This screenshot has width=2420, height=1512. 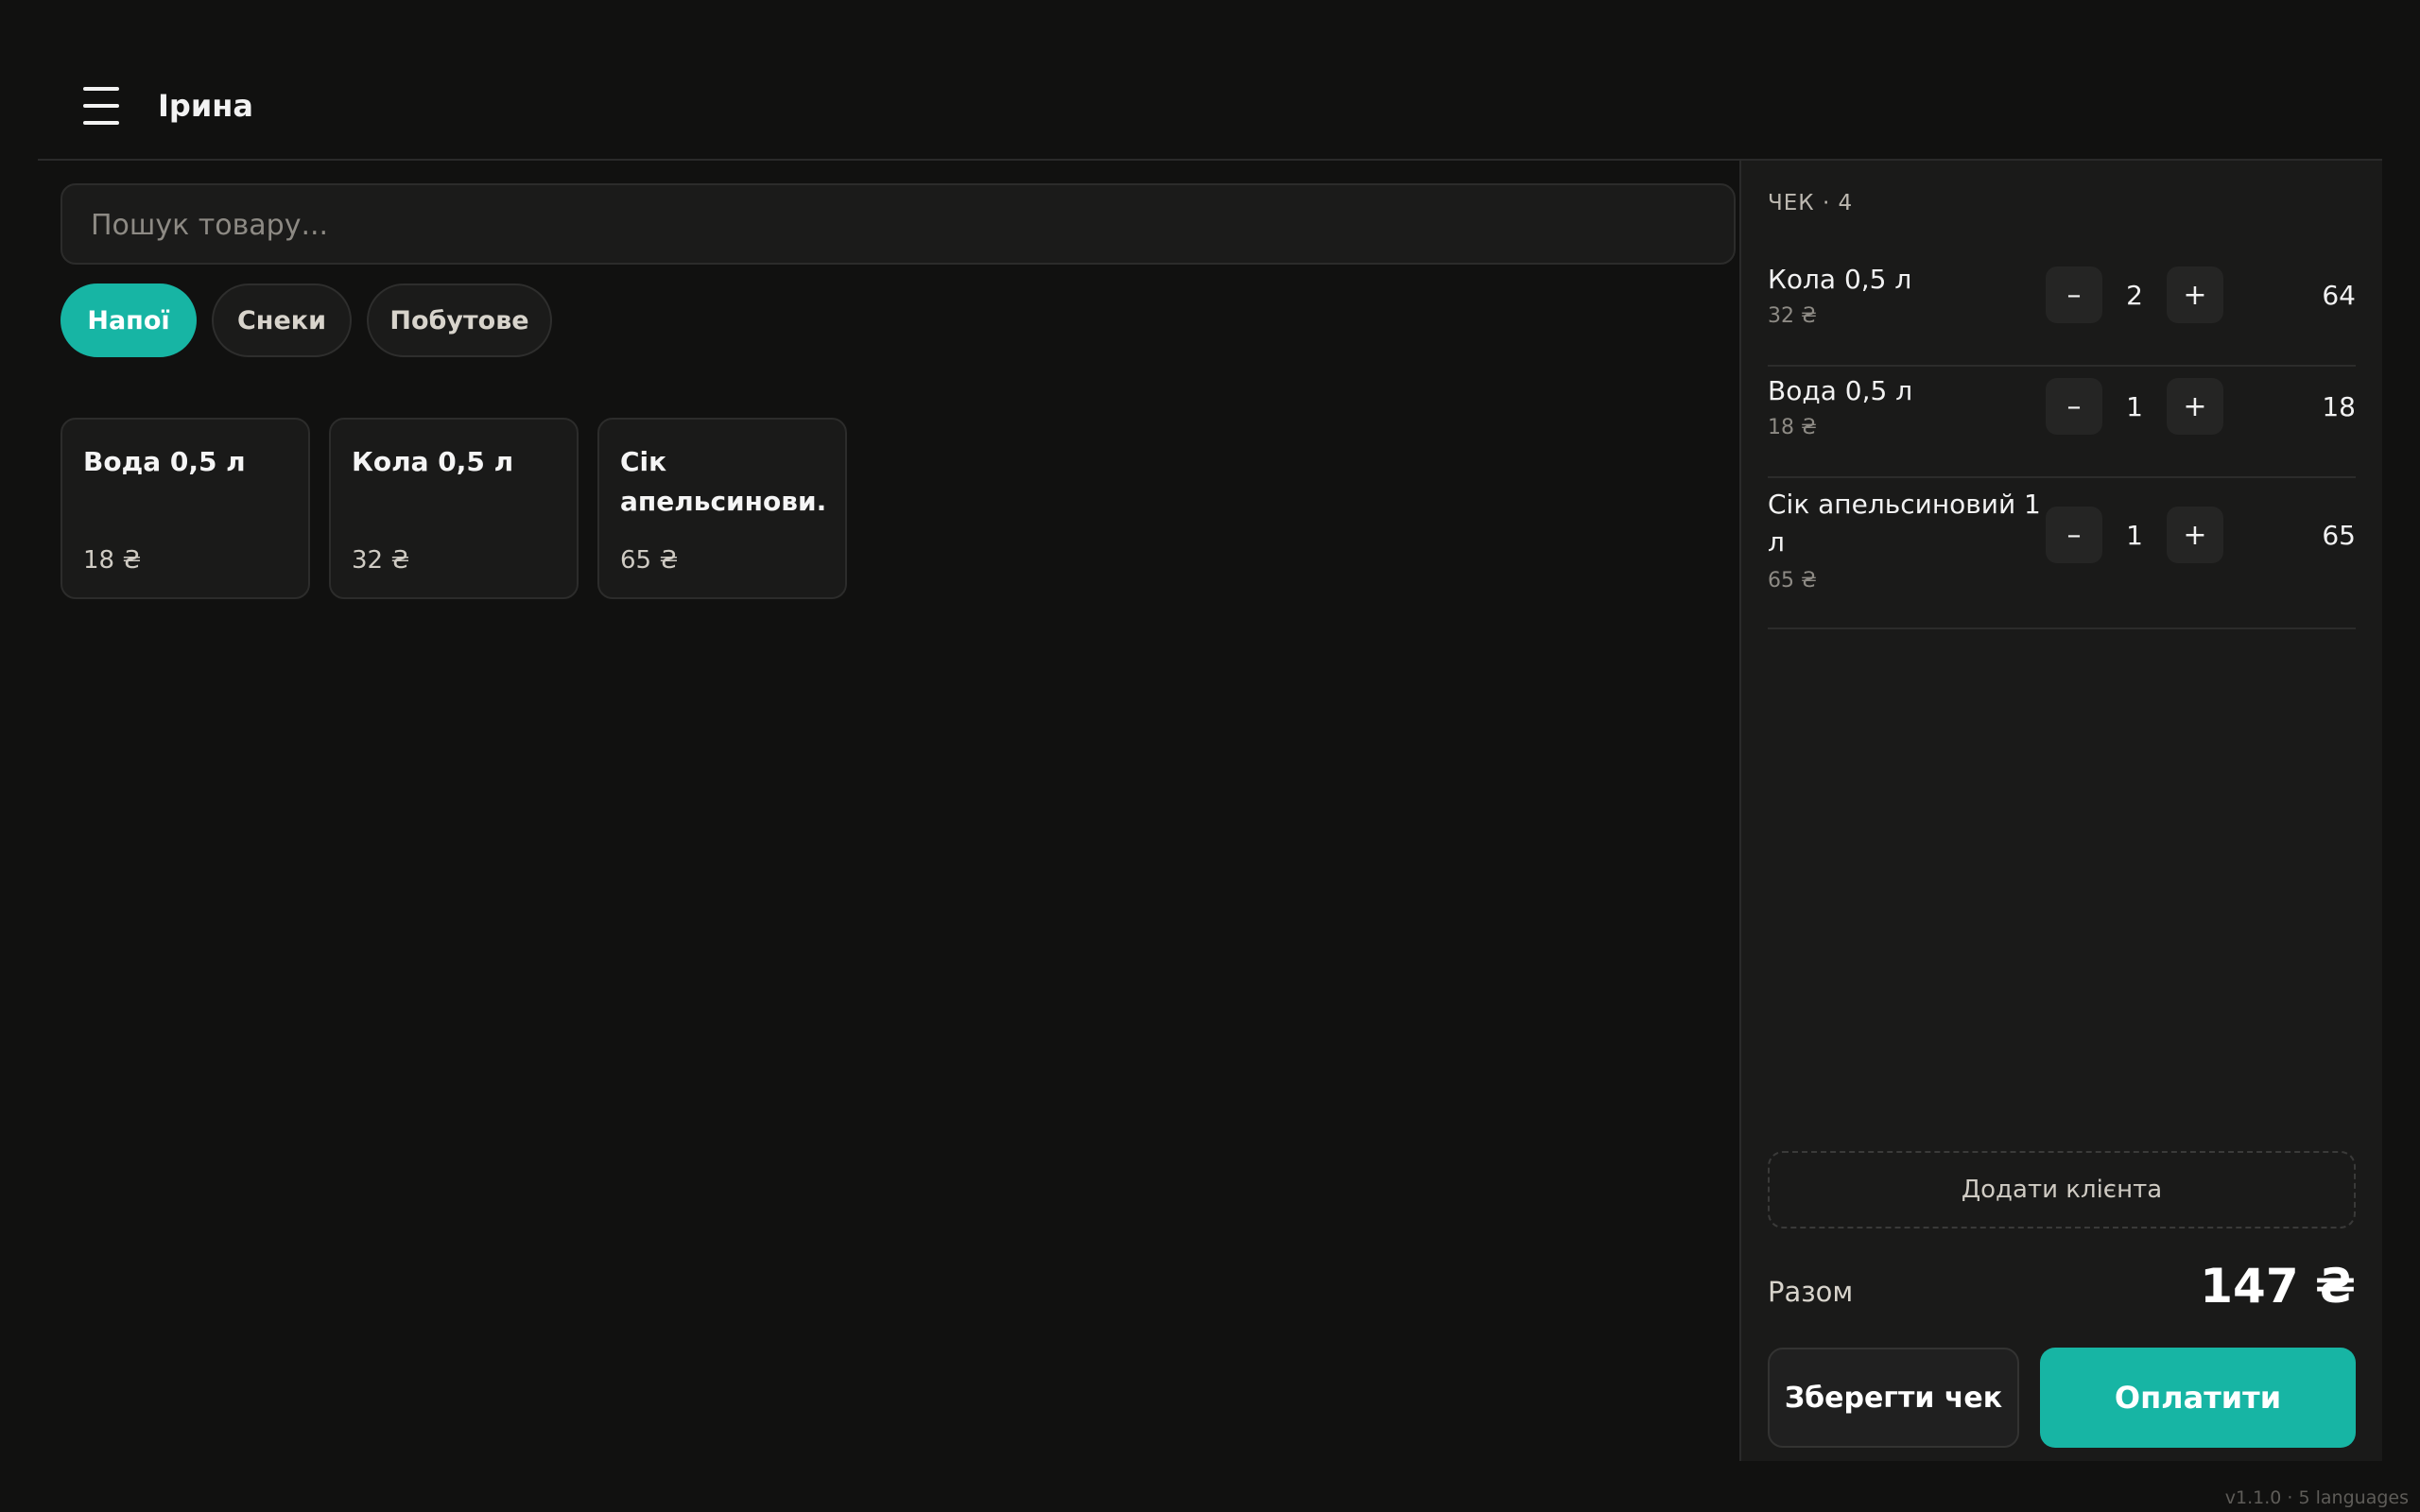 I want to click on product-price: 65 ₴, so click(x=649, y=560).